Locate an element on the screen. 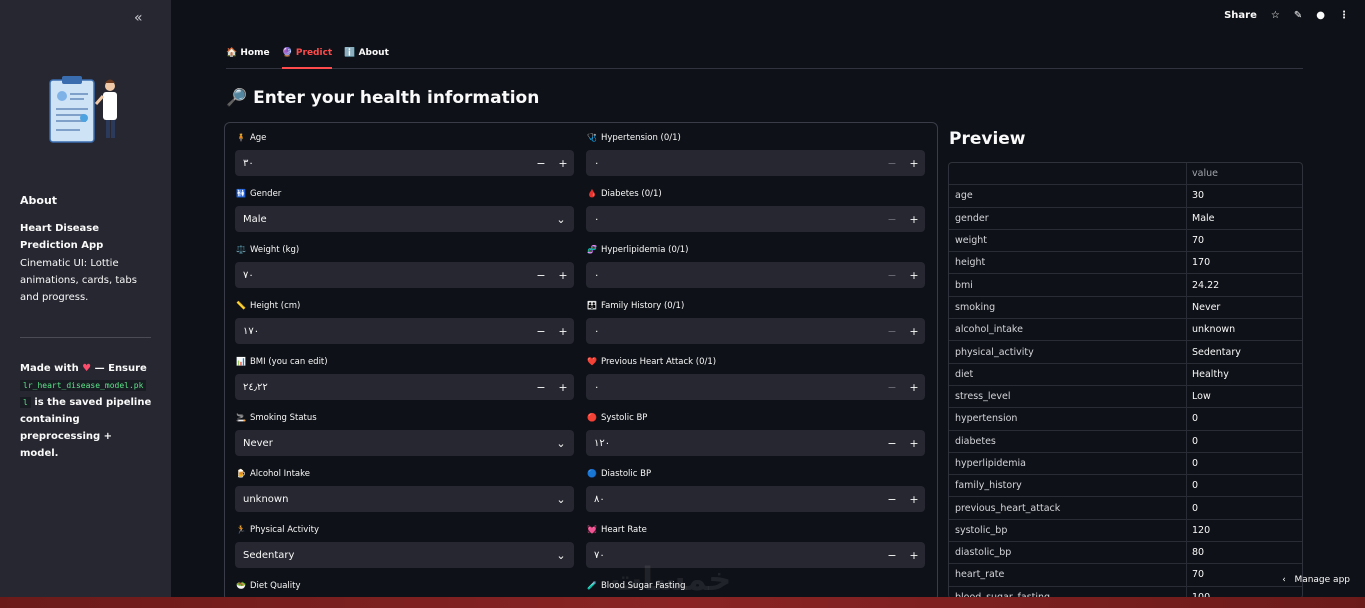  table-cell-value: 170 is located at coordinates (1201, 263).